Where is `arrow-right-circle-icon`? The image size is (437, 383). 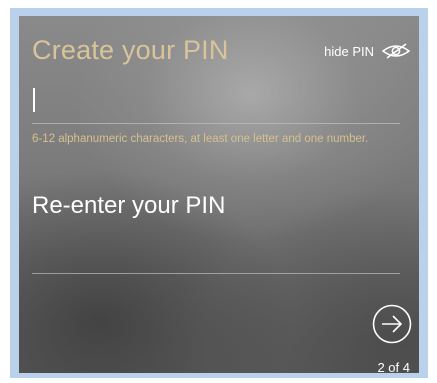
arrow-right-circle-icon is located at coordinates (392, 324).